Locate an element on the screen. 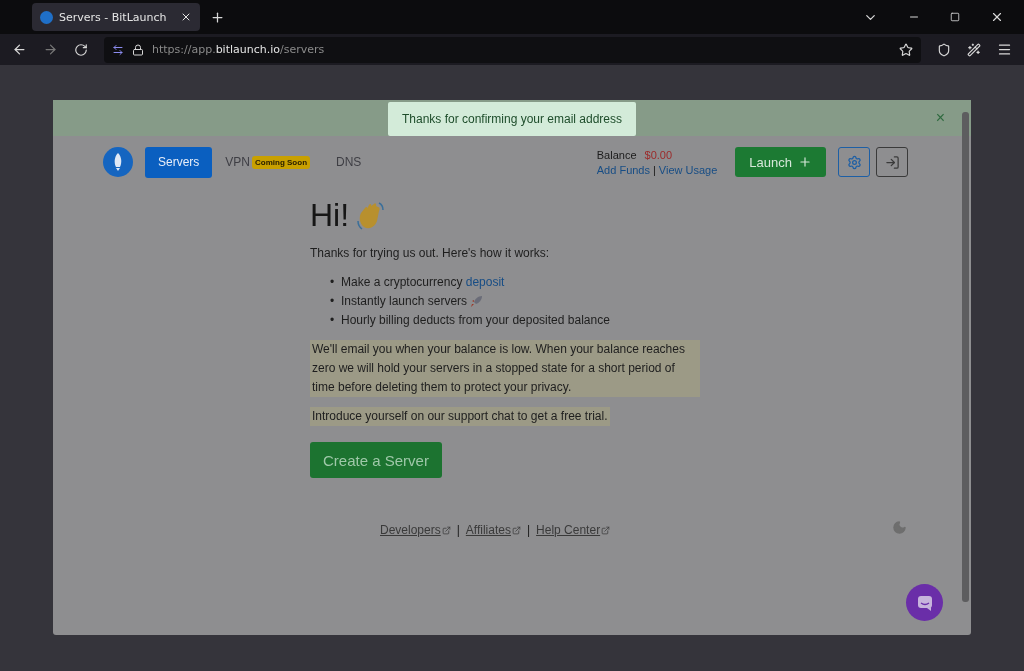  enter-arrow-icon is located at coordinates (892, 162).